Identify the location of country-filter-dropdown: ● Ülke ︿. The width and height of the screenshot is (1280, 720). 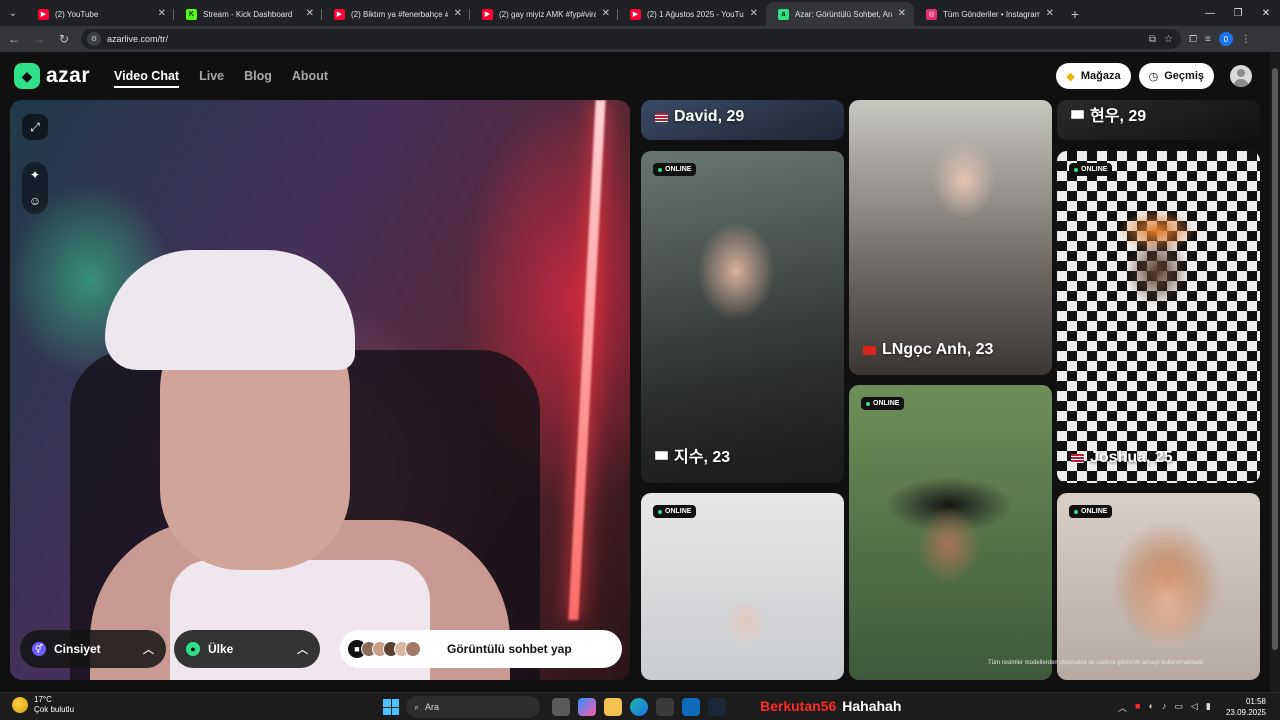
(247, 649).